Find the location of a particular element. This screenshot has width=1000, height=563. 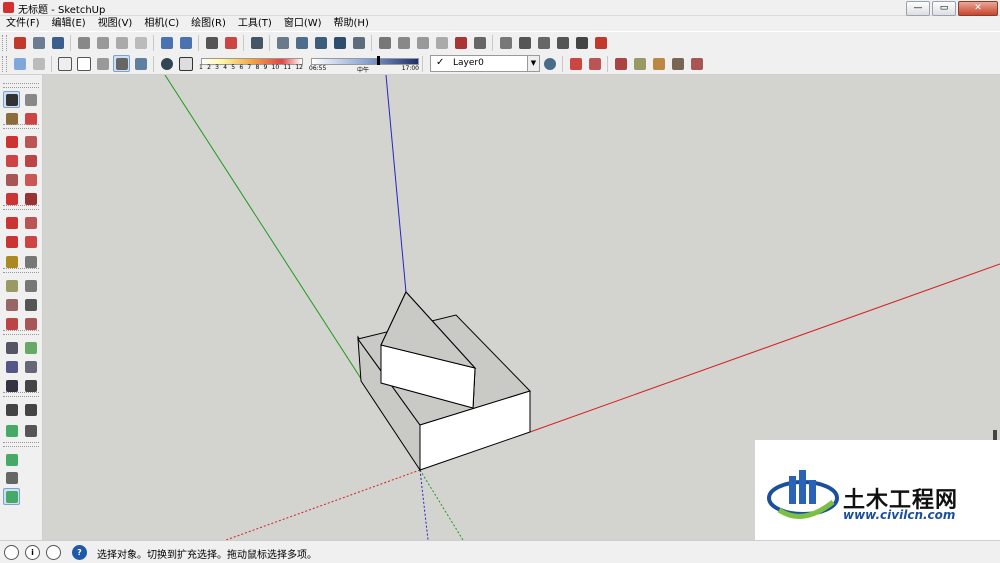

menu-draw: 绘图(R) is located at coordinates (208, 23).